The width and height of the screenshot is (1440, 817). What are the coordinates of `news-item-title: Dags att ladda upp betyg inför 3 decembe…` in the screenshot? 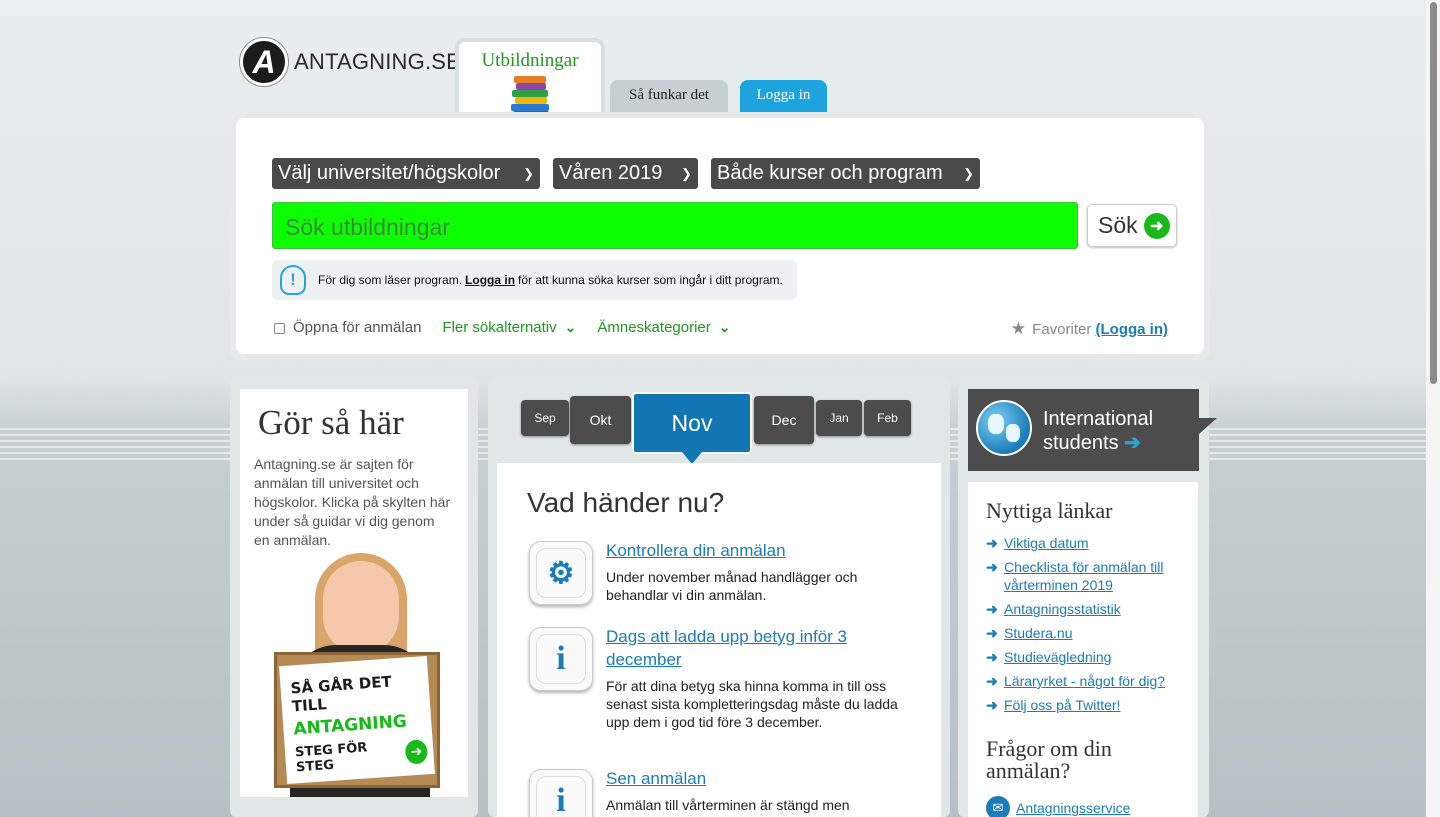 It's located at (756, 648).